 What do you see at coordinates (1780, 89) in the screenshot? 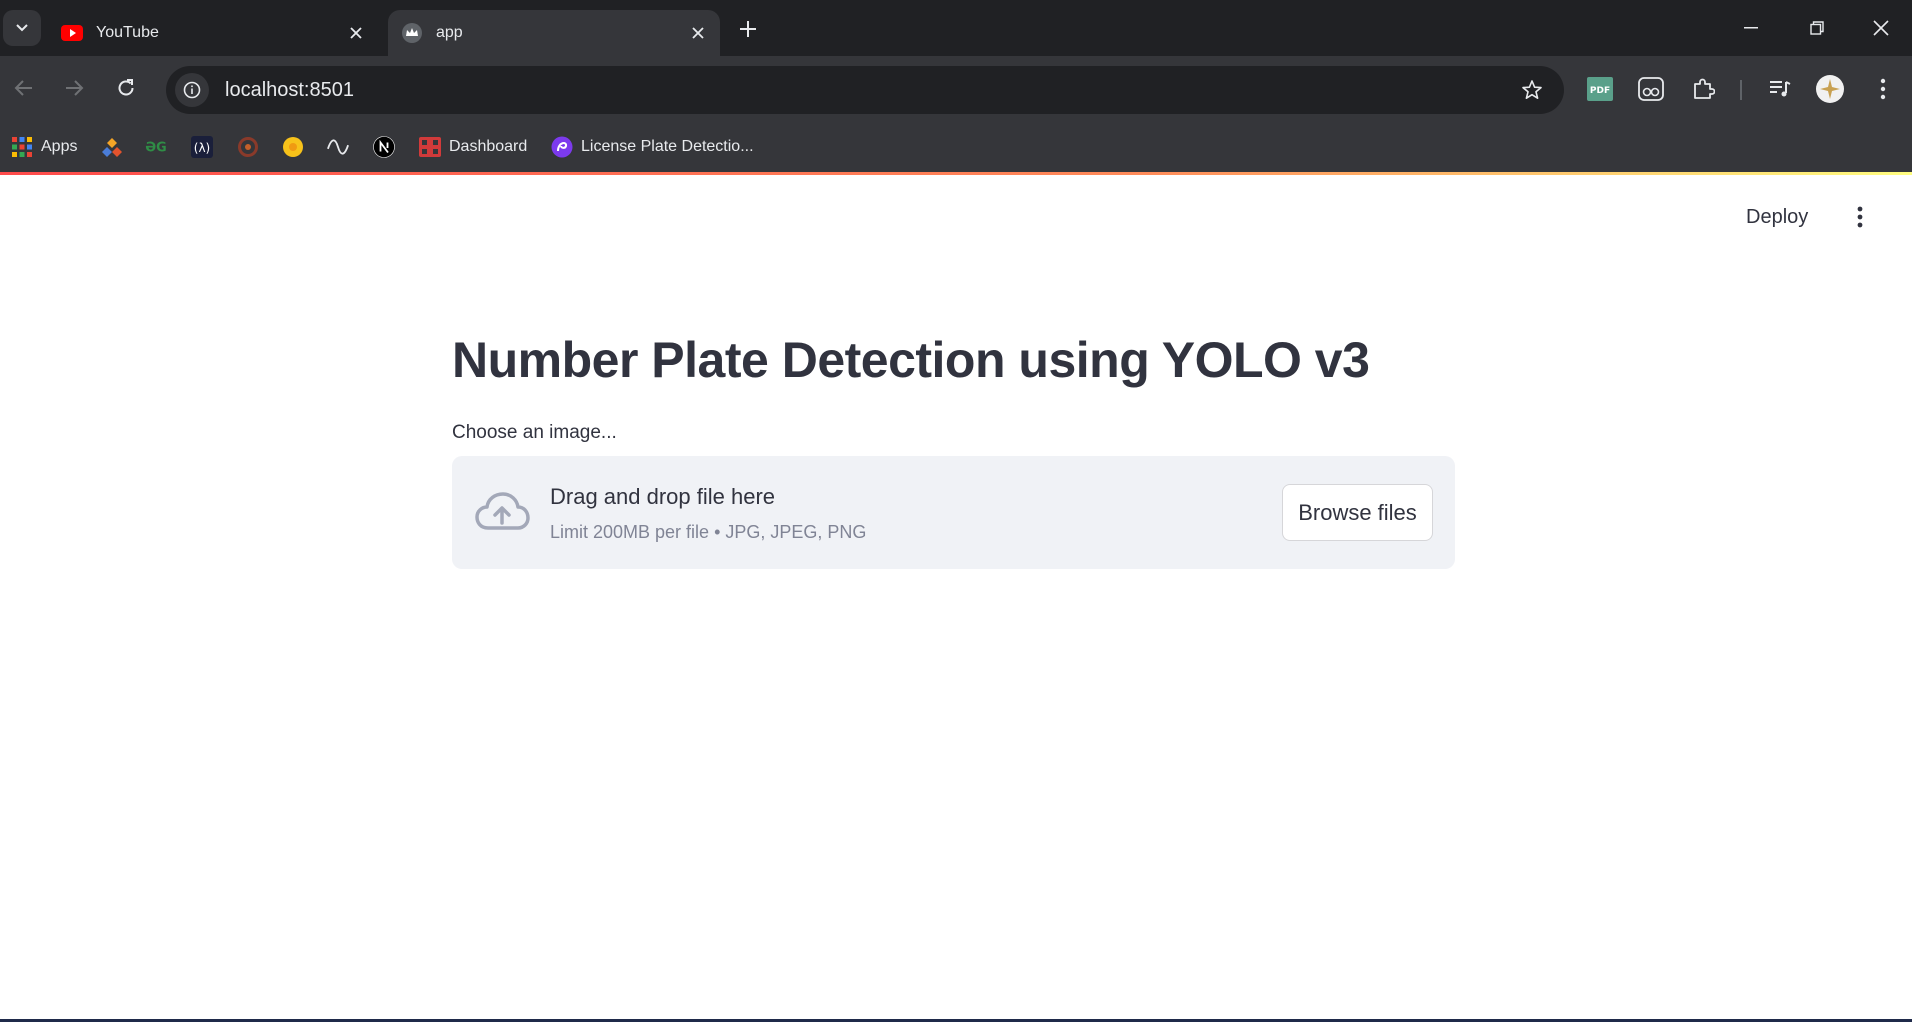
I see `media-controls-icon` at bounding box center [1780, 89].